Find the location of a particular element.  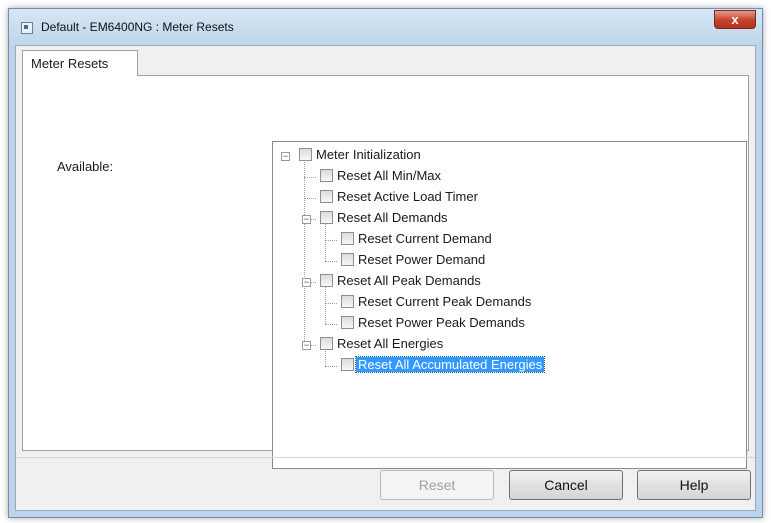

tree-item-label: Reset Current Demand is located at coordinates (425, 238).